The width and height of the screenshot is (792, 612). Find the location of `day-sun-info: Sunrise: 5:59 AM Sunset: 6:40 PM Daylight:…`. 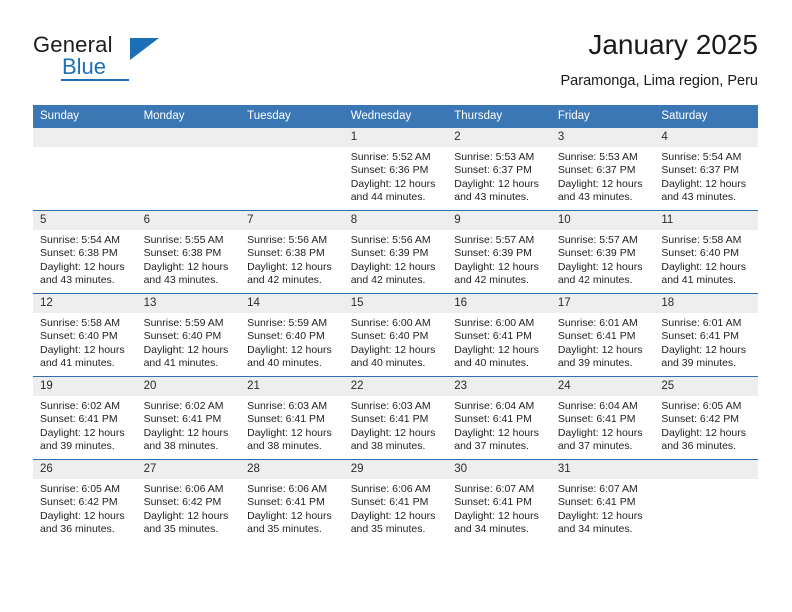

day-sun-info: Sunrise: 5:59 AM Sunset: 6:40 PM Daylight:… is located at coordinates (292, 342).